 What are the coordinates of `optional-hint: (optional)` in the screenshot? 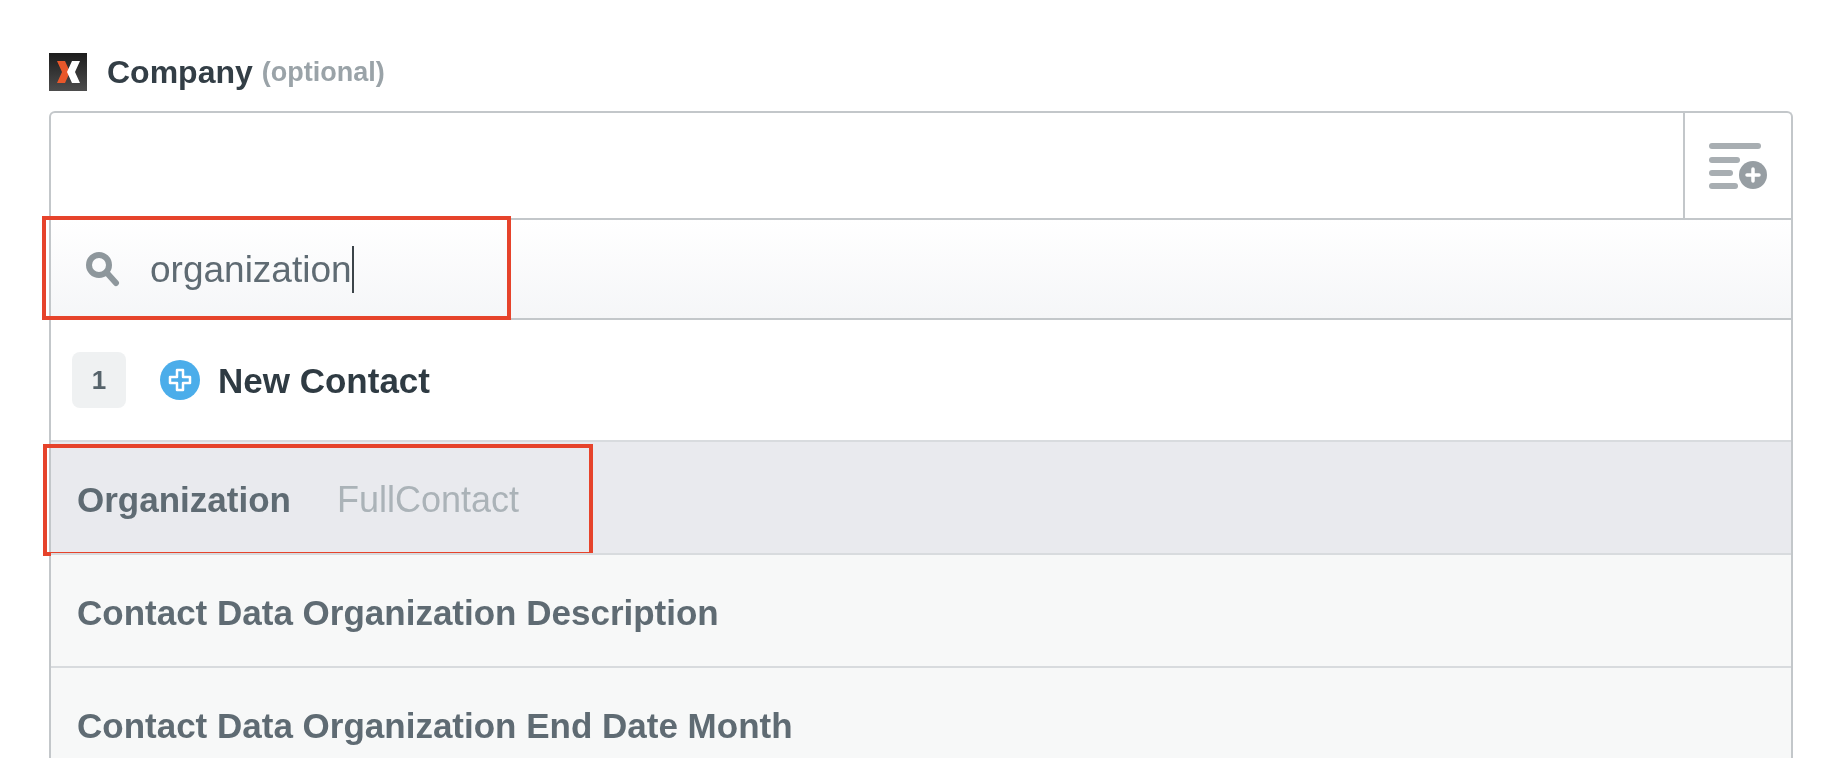 It's located at (323, 72).